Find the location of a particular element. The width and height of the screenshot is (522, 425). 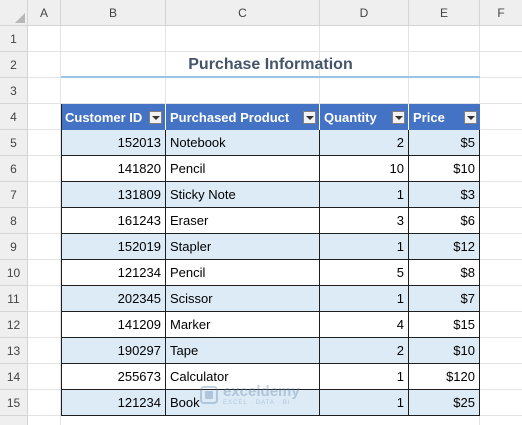

quantity-cell: 3 is located at coordinates (364, 221).